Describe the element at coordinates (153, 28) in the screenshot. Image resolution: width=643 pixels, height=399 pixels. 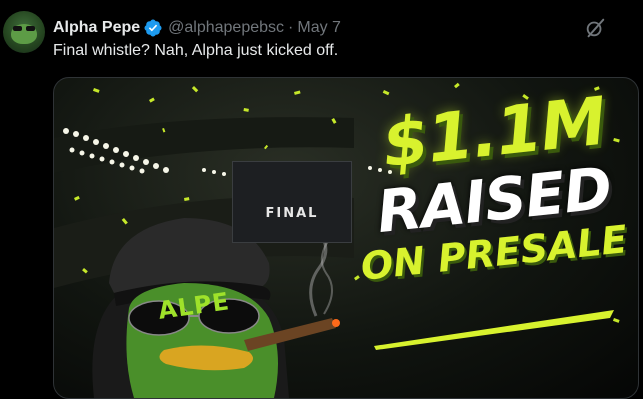
I see `verified-badge-icon` at that location.